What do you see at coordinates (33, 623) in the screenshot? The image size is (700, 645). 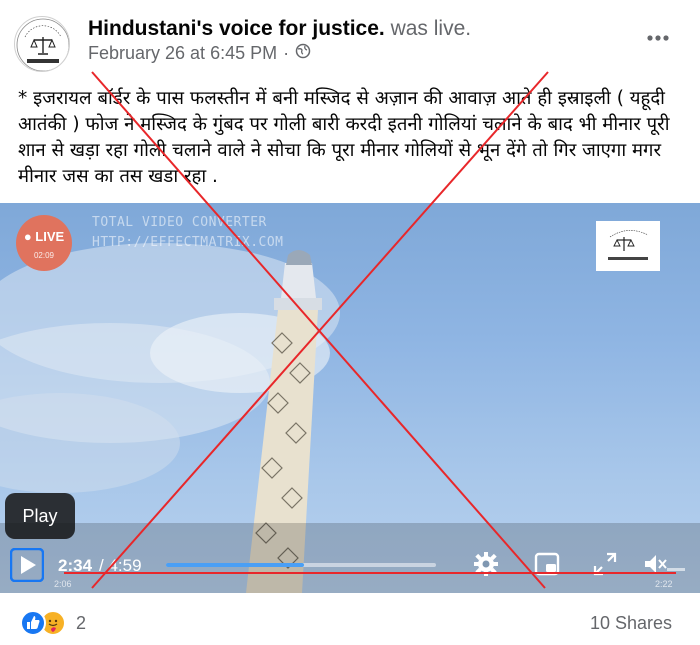 I see `like-icon` at bounding box center [33, 623].